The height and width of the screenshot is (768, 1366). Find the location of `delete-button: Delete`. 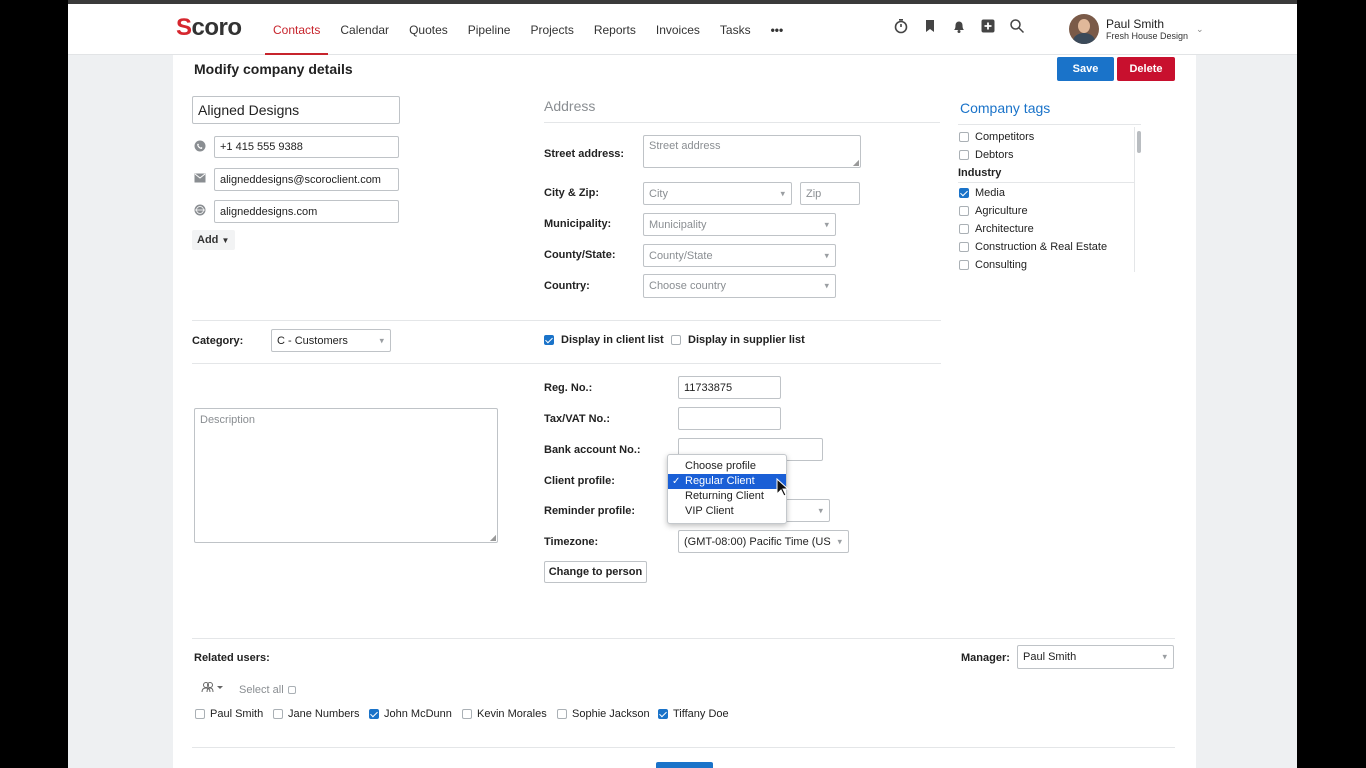

delete-button: Delete is located at coordinates (1146, 69).